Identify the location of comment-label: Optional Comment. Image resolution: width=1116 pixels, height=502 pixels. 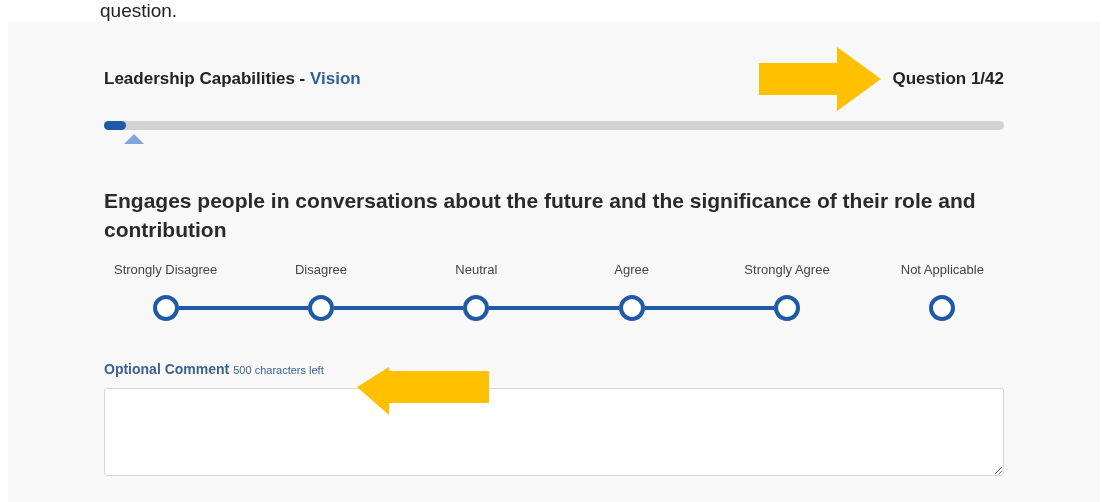
(167, 369).